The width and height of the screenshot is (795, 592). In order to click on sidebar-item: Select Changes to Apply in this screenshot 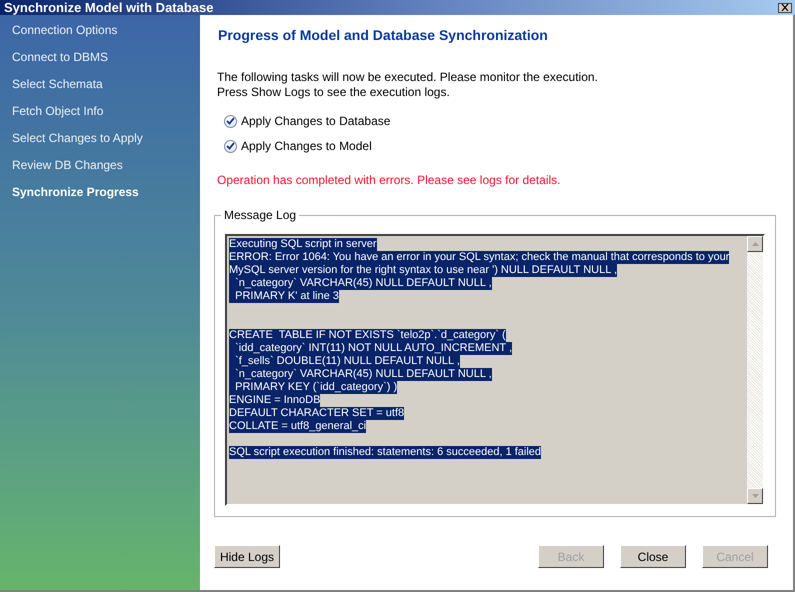, I will do `click(106, 138)`.